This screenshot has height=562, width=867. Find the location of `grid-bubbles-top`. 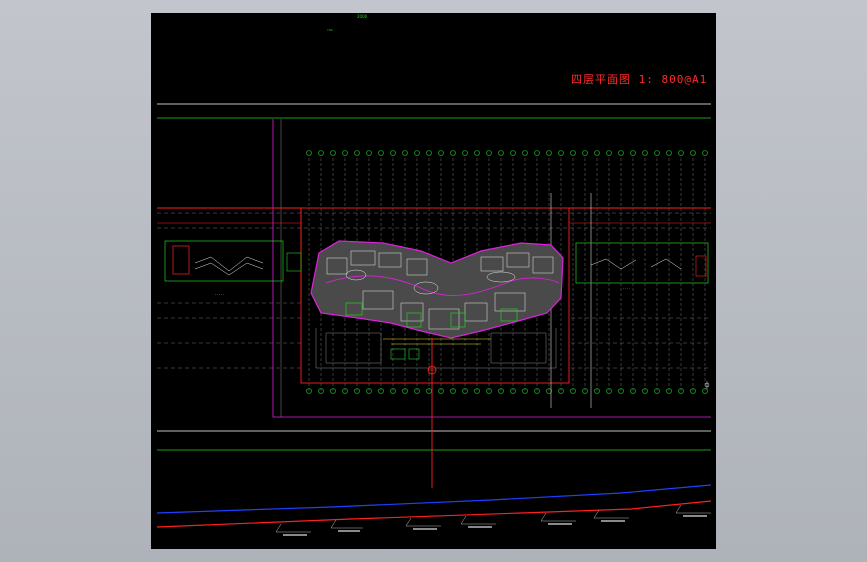

grid-bubbles-top is located at coordinates (507, 153).